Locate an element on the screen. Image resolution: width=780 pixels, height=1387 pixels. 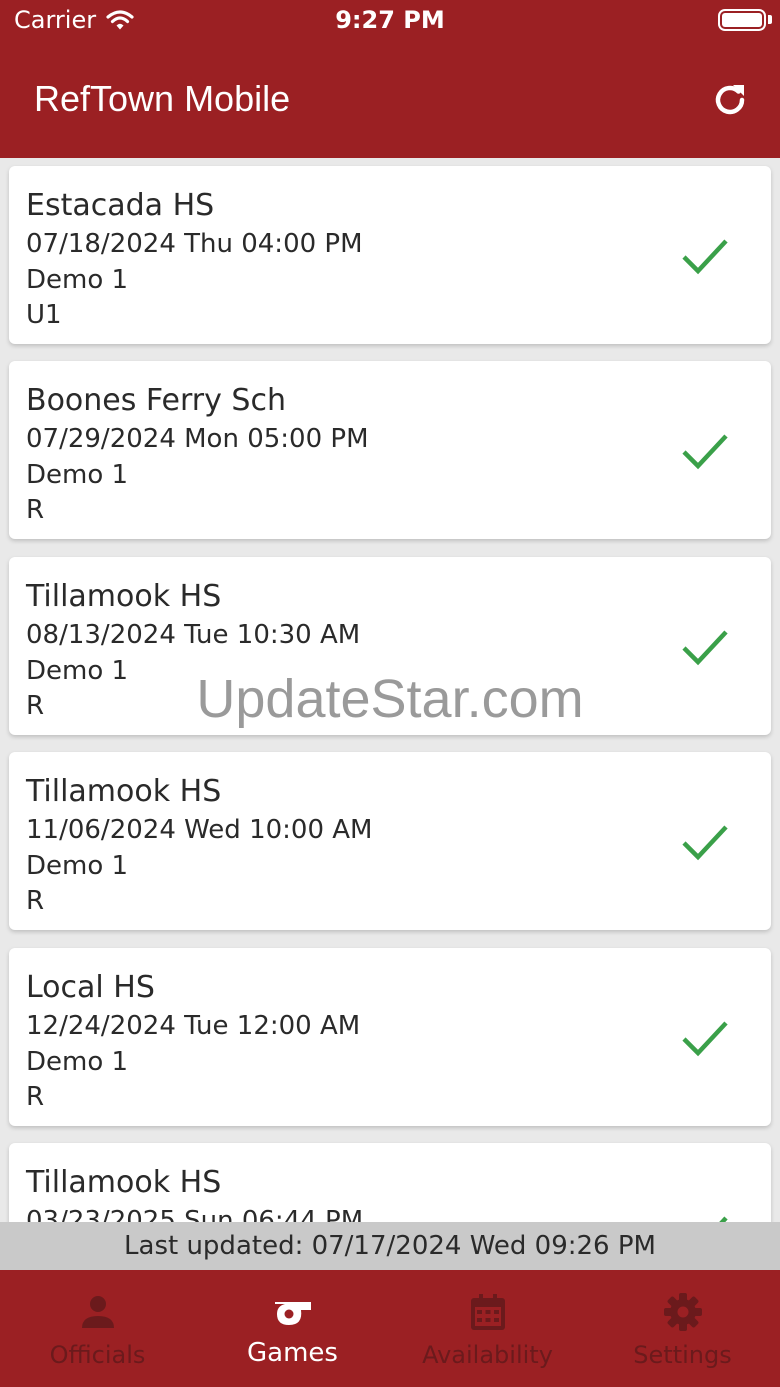
battery-icon is located at coordinates (742, 20).